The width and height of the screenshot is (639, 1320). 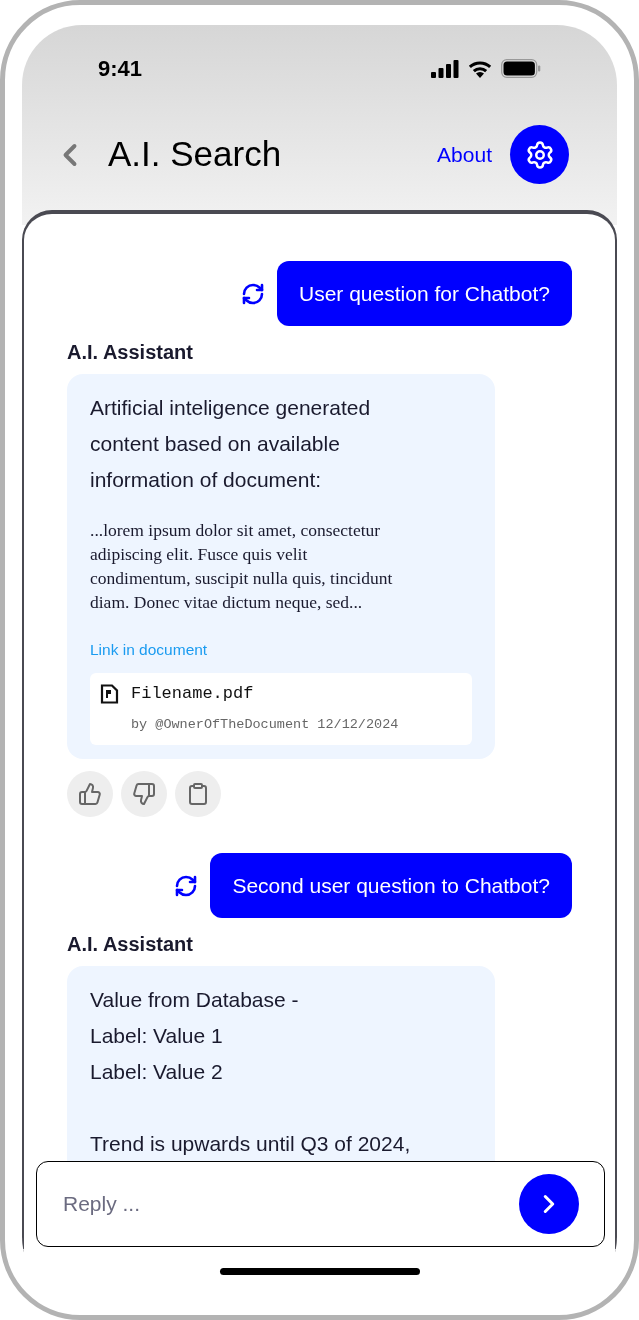 What do you see at coordinates (109, 694) in the screenshot?
I see `document-icon` at bounding box center [109, 694].